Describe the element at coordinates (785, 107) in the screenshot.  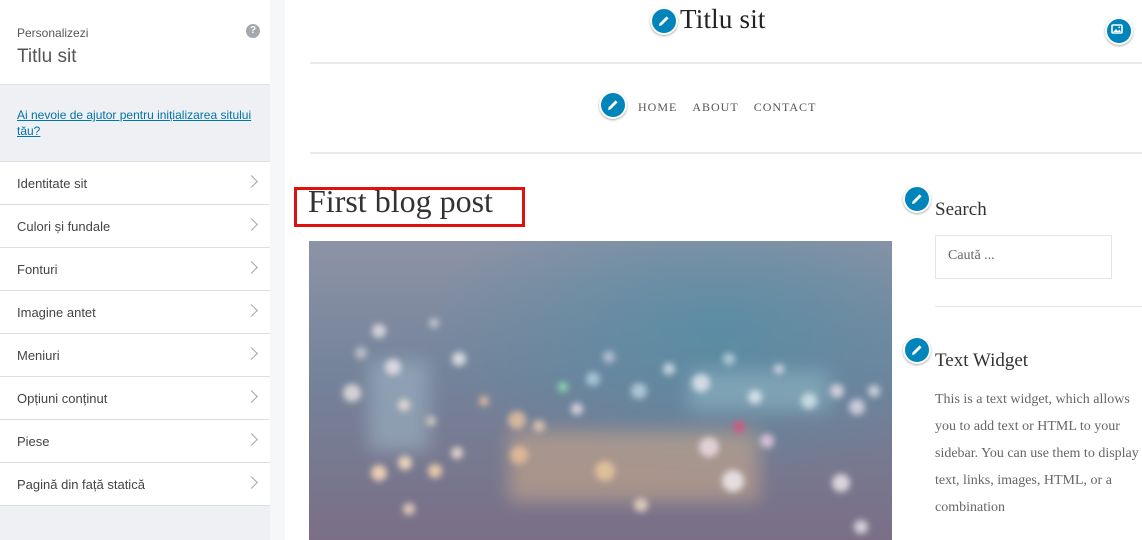
I see `menu-item-contact: CONTACT` at that location.